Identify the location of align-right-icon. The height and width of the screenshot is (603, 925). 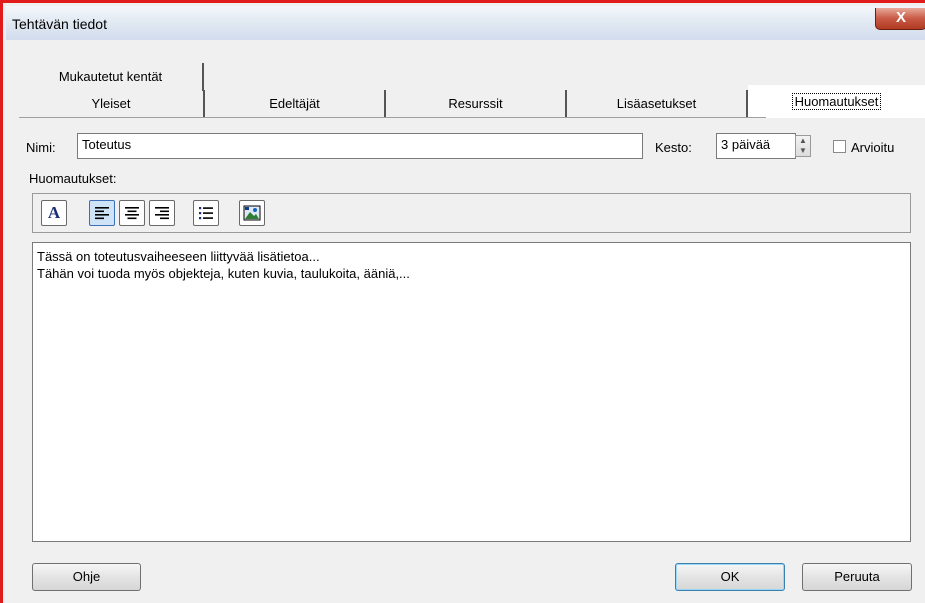
(162, 213).